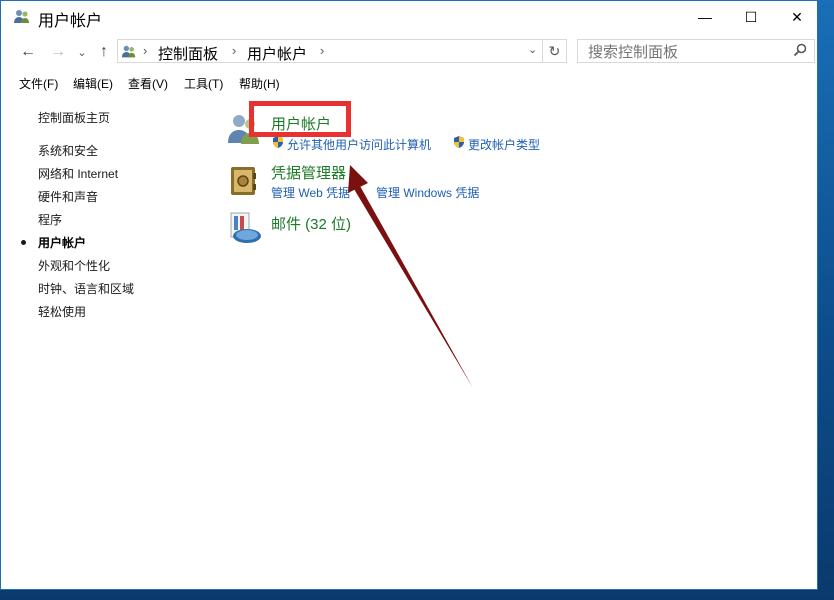 The height and width of the screenshot is (600, 834). Describe the element at coordinates (148, 83) in the screenshot. I see `menu-view: 查看(V)` at that location.